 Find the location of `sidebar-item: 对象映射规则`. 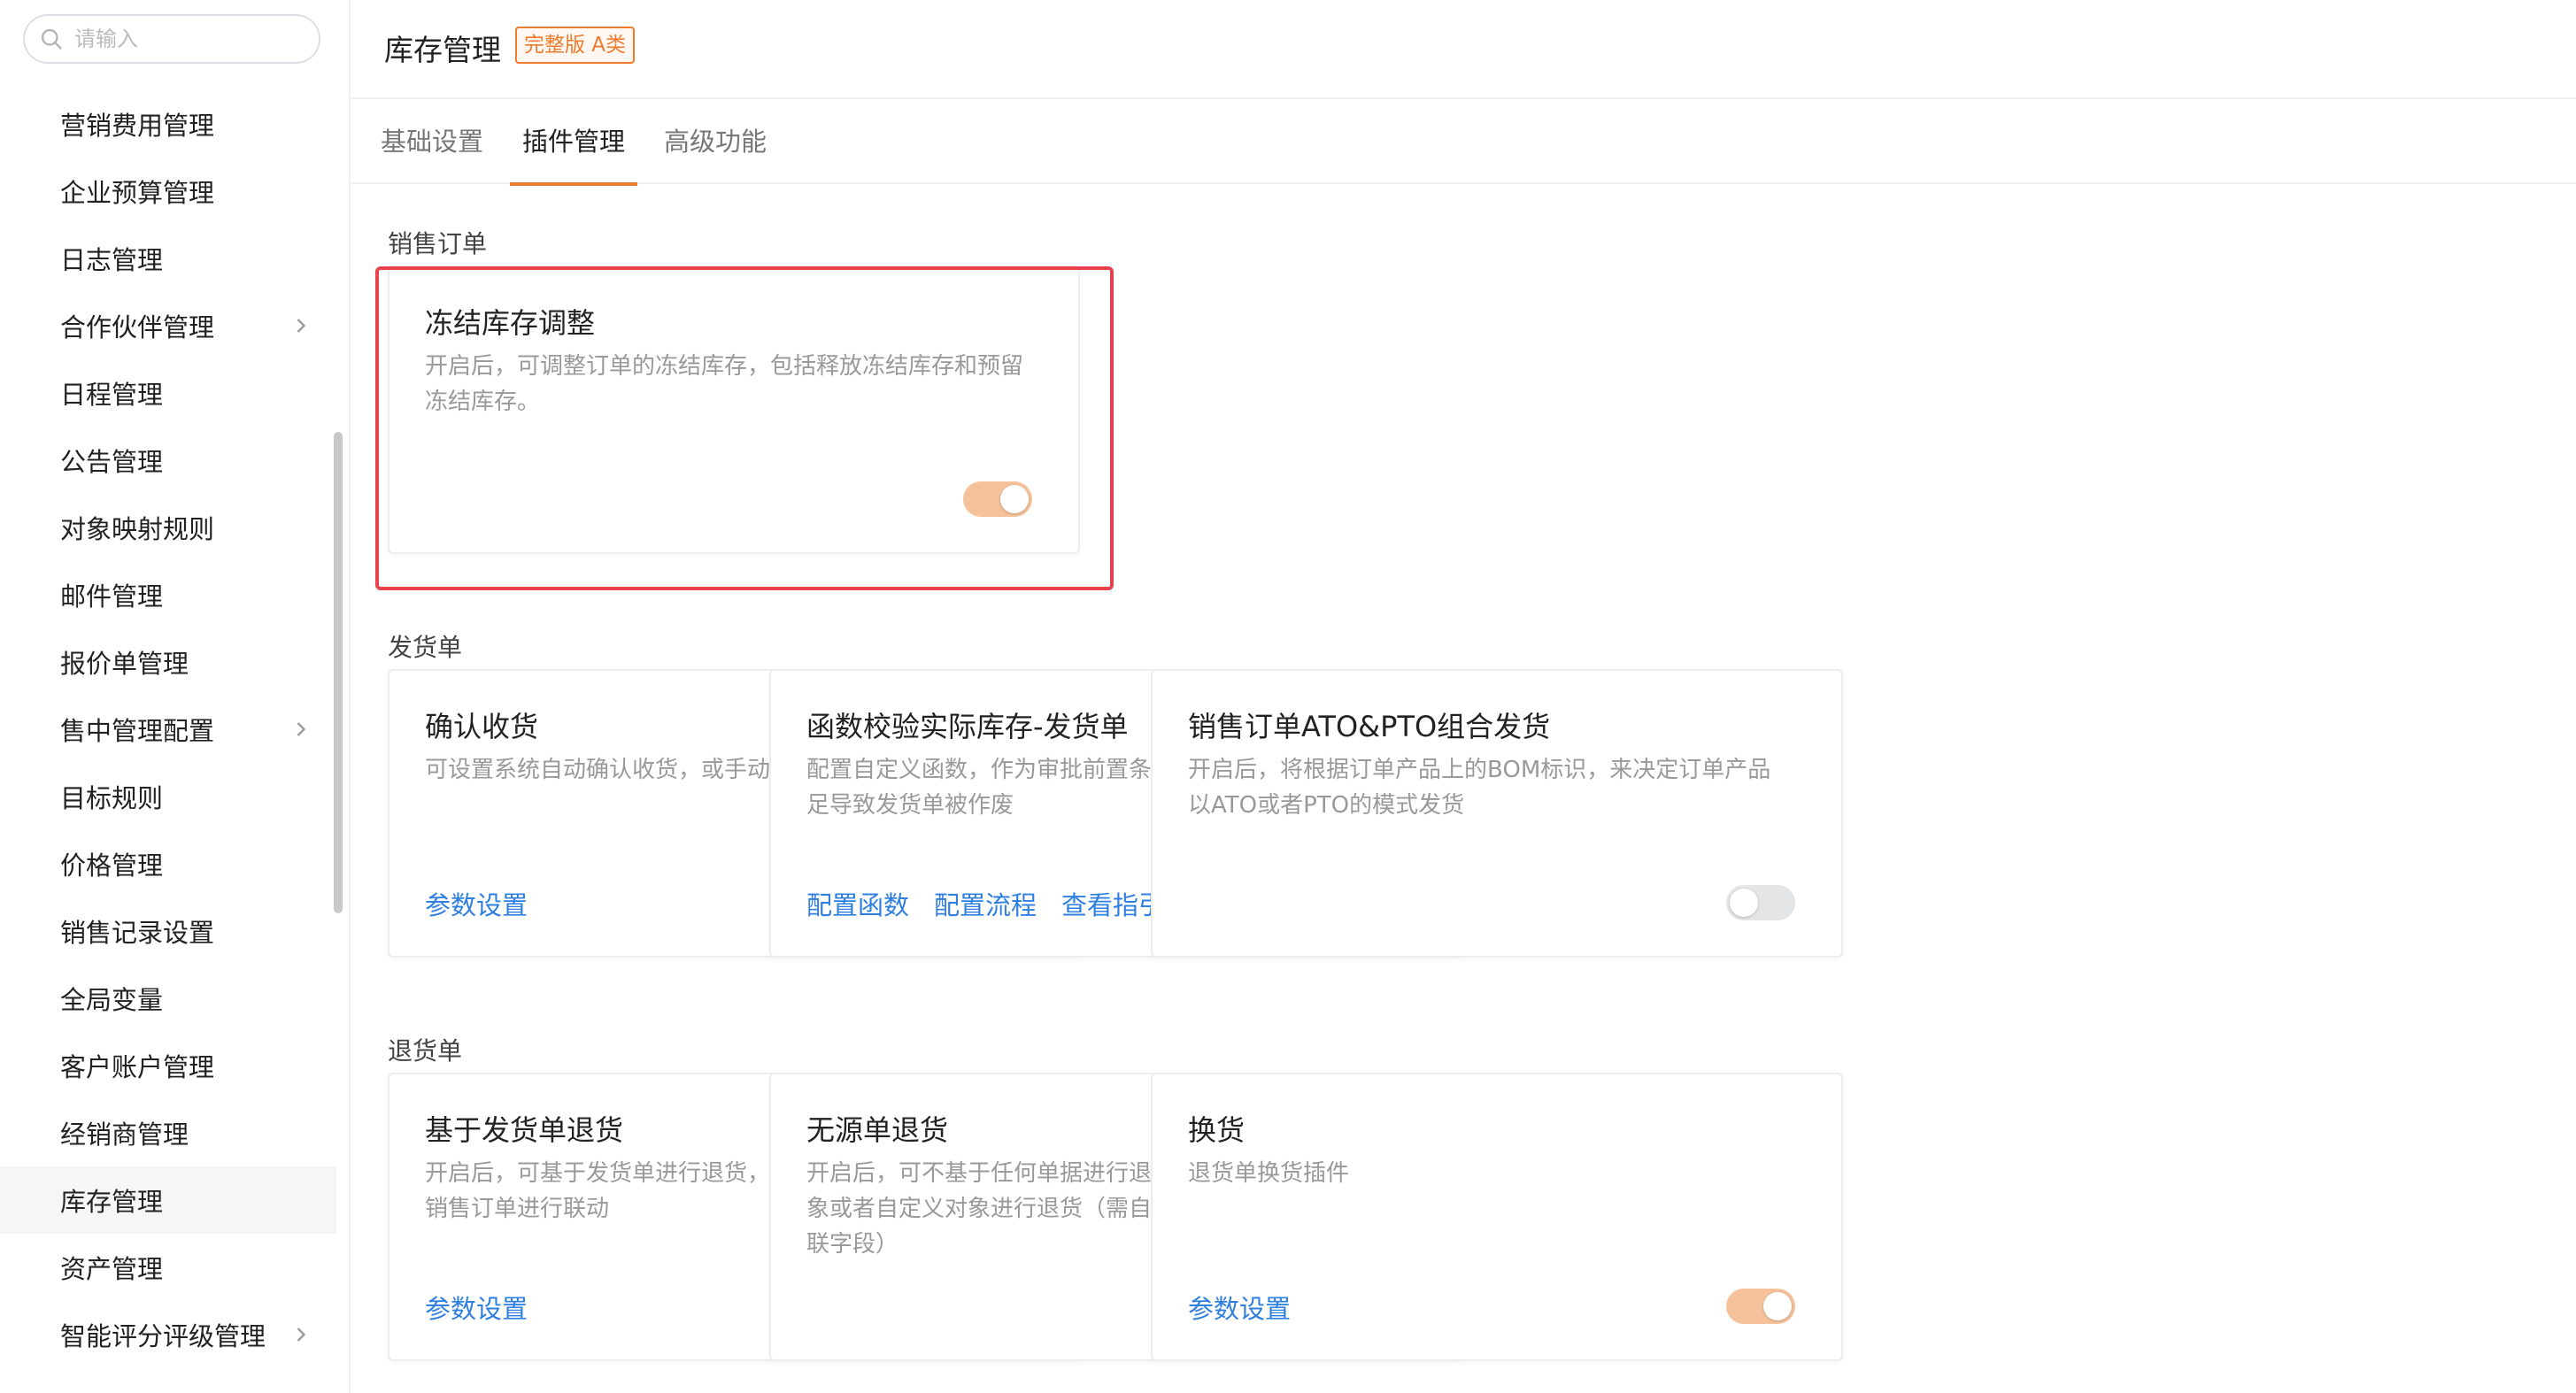

sidebar-item: 对象映射规则 is located at coordinates (168, 527).